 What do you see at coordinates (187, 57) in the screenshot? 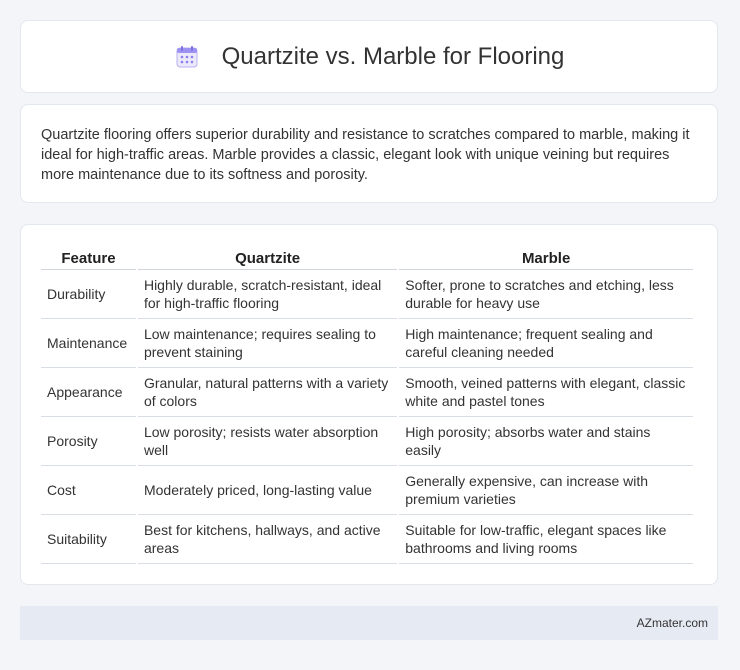
I see `calendar-icon` at bounding box center [187, 57].